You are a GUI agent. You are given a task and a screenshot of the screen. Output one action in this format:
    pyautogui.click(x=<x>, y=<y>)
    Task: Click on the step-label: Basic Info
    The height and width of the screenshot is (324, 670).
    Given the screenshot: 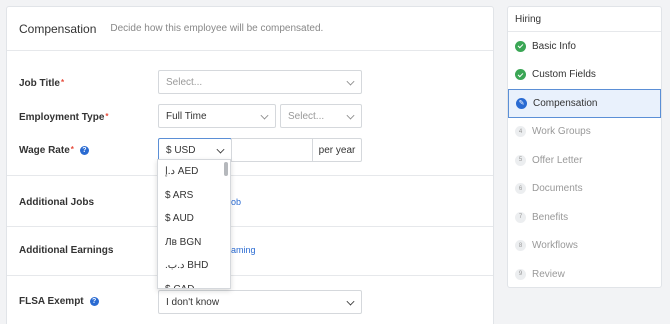 What is the action you would take?
    pyautogui.click(x=554, y=46)
    